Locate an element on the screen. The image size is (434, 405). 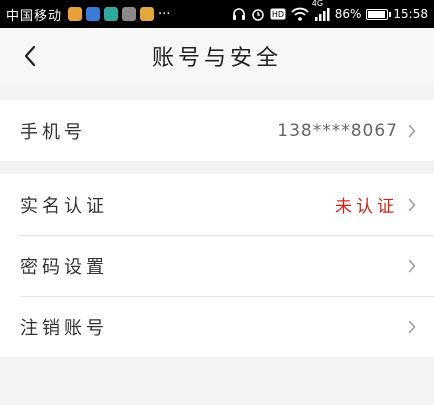
clock-time: 15:58 is located at coordinates (410, 14).